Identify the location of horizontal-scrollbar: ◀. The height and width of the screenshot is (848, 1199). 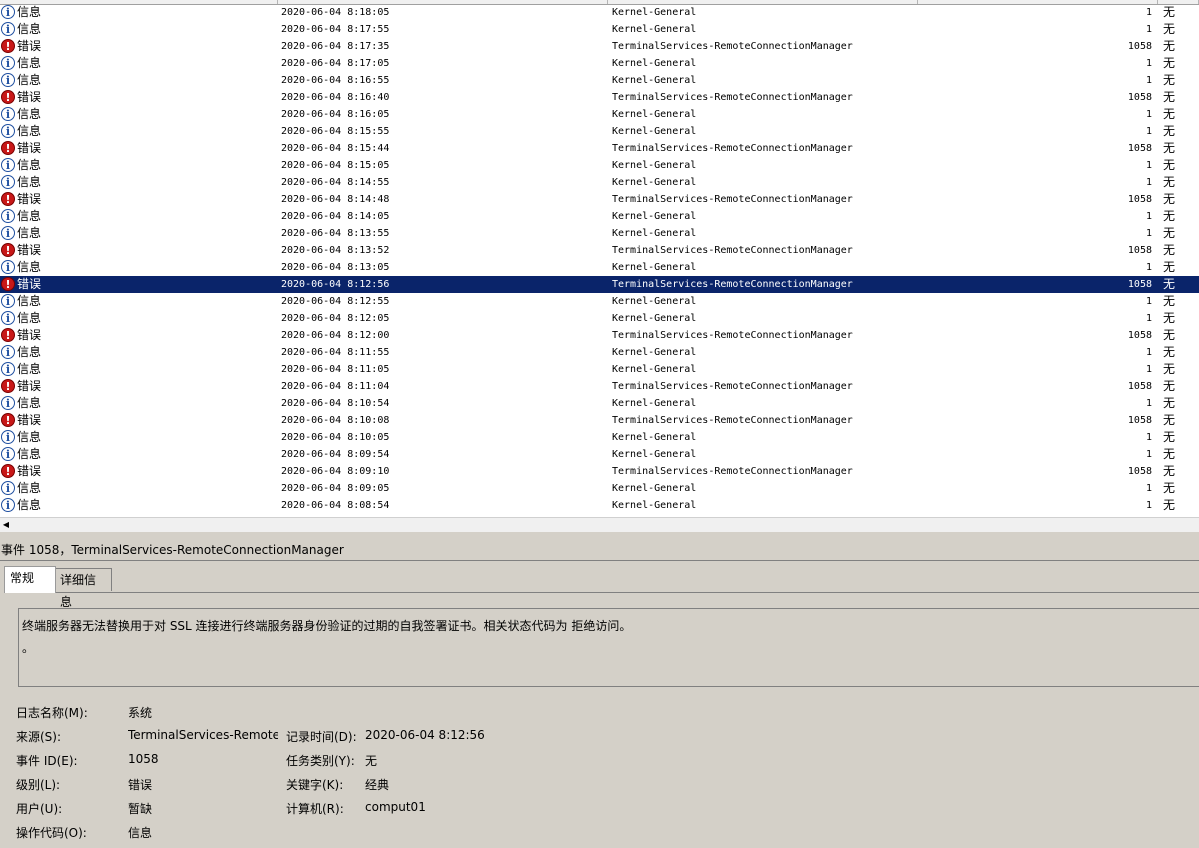
(599, 524).